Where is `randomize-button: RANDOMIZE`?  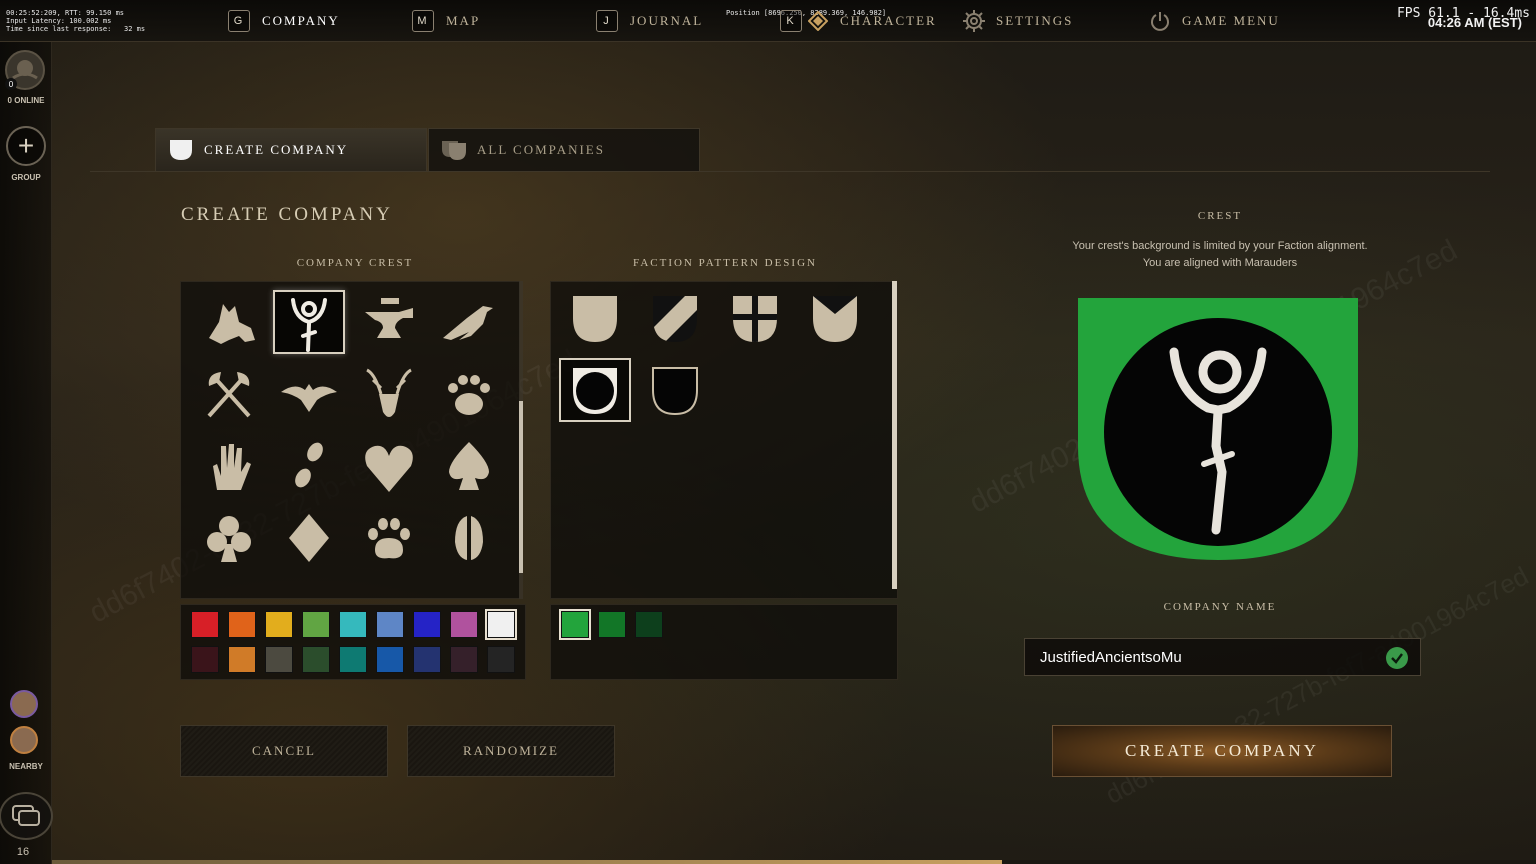
randomize-button: RANDOMIZE is located at coordinates (511, 751).